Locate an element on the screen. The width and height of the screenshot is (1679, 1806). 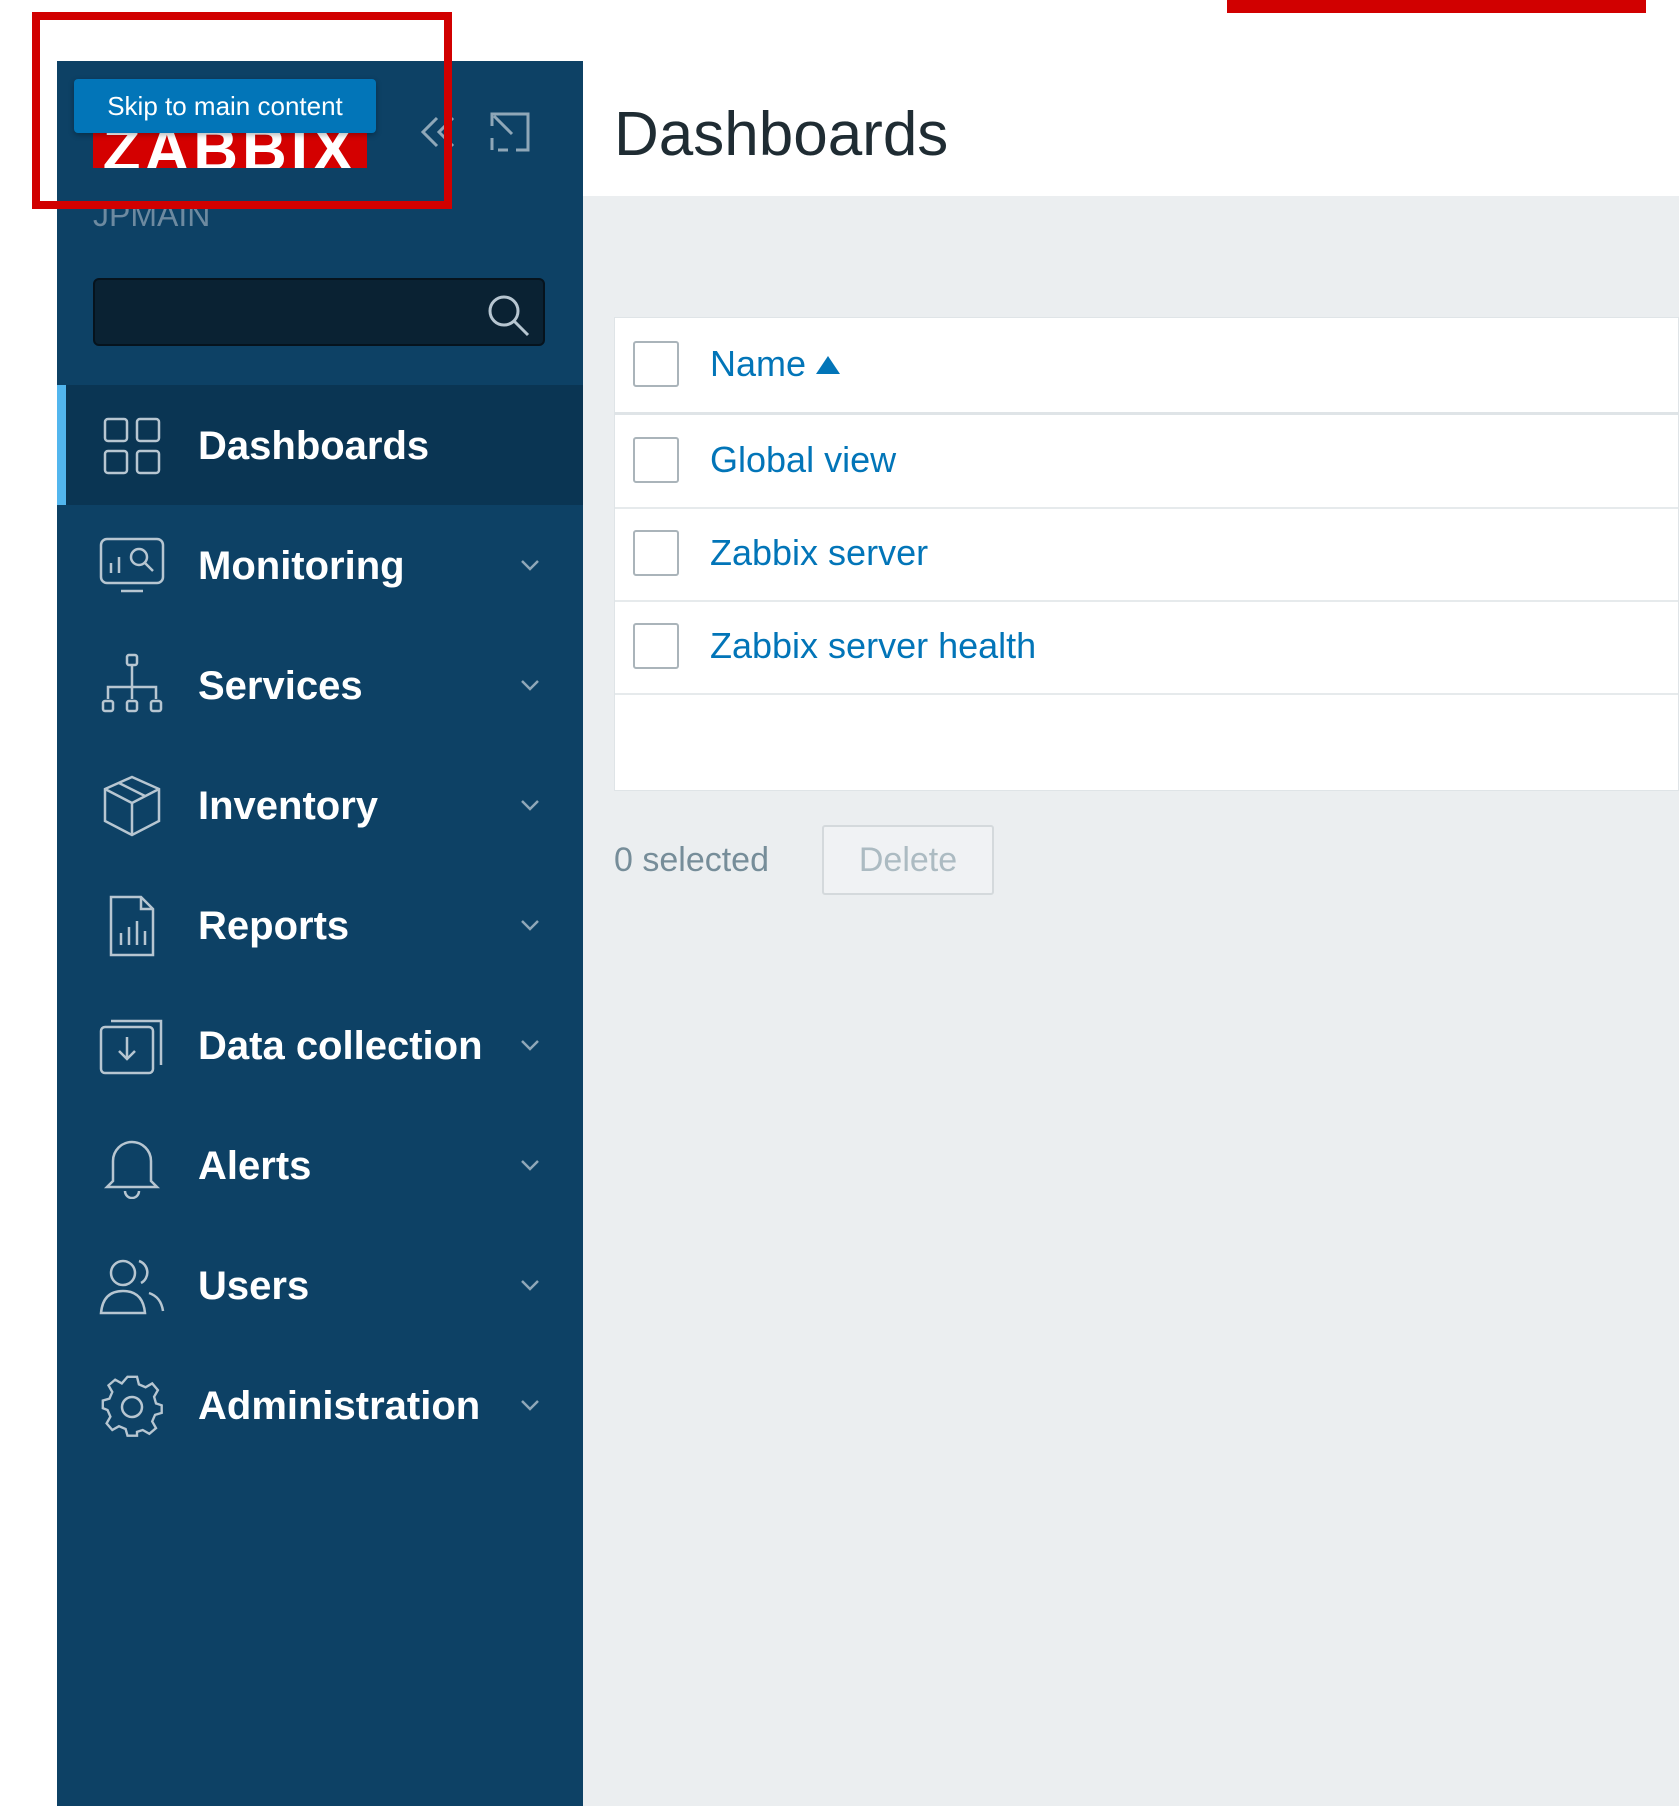
annotation-highlight-bar is located at coordinates (1436, 6).